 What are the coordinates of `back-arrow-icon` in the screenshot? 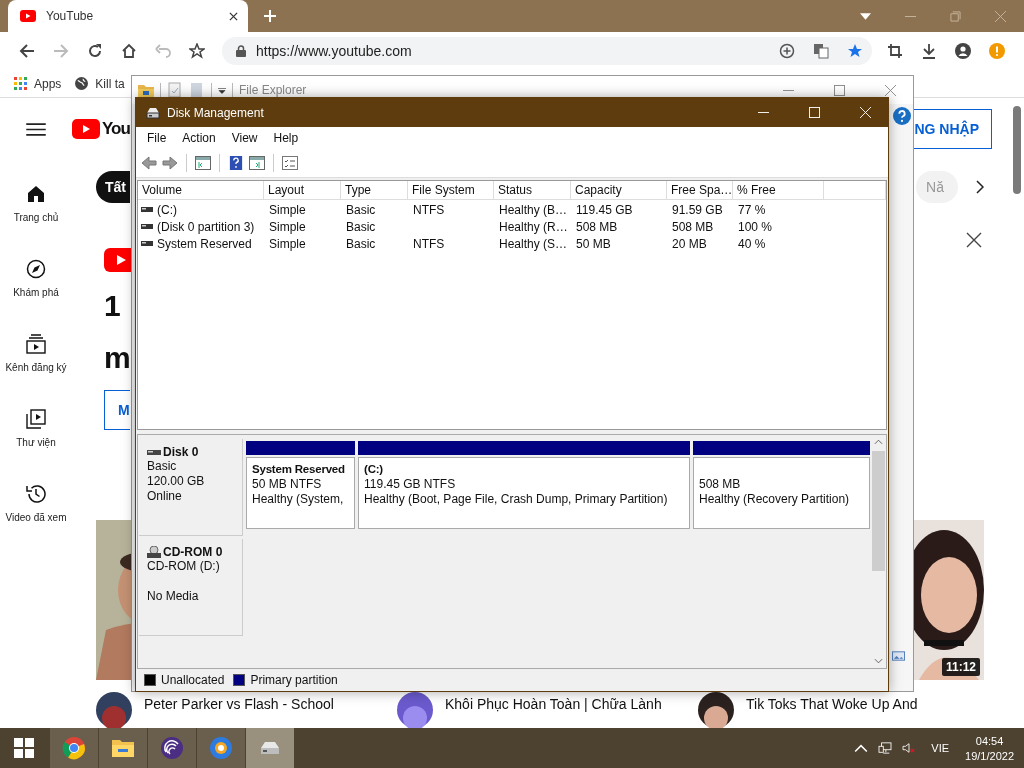 It's located at (27, 51).